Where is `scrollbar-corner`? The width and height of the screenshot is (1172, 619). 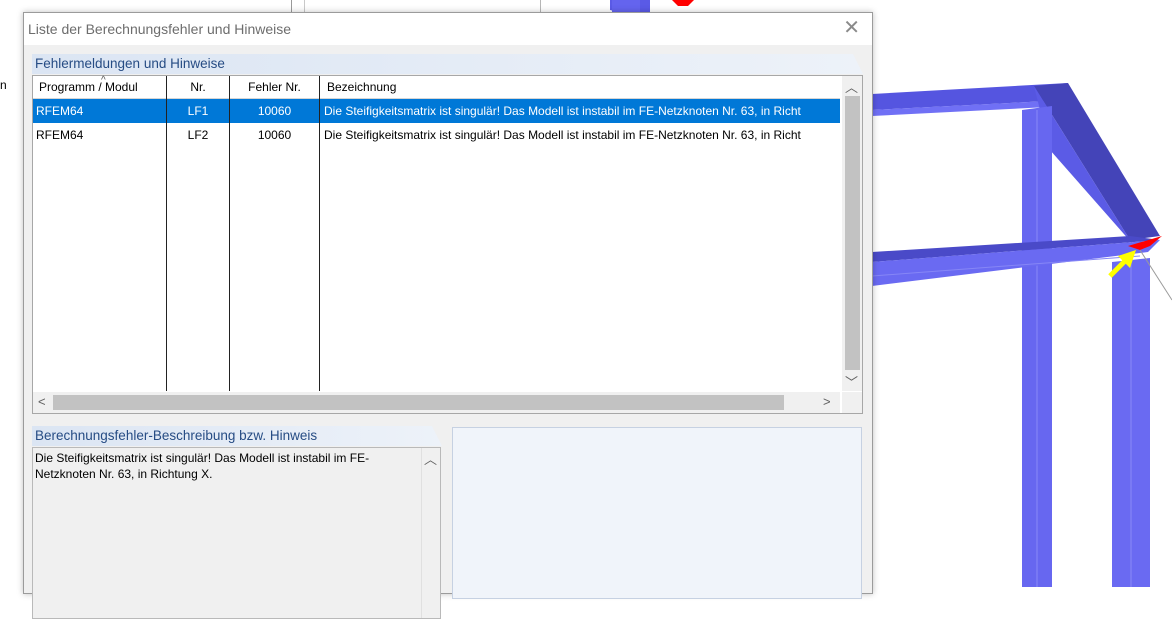
scrollbar-corner is located at coordinates (852, 402).